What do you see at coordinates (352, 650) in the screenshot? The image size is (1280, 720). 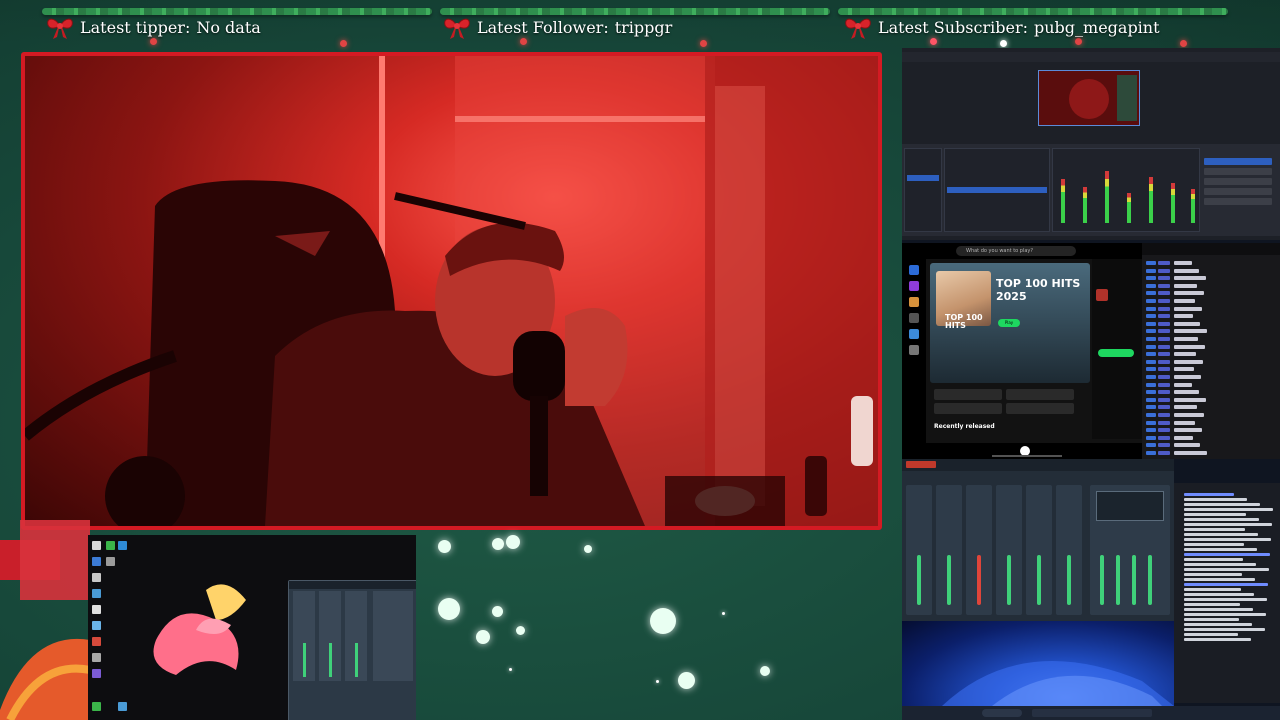 I see `voicemeeter-mini` at bounding box center [352, 650].